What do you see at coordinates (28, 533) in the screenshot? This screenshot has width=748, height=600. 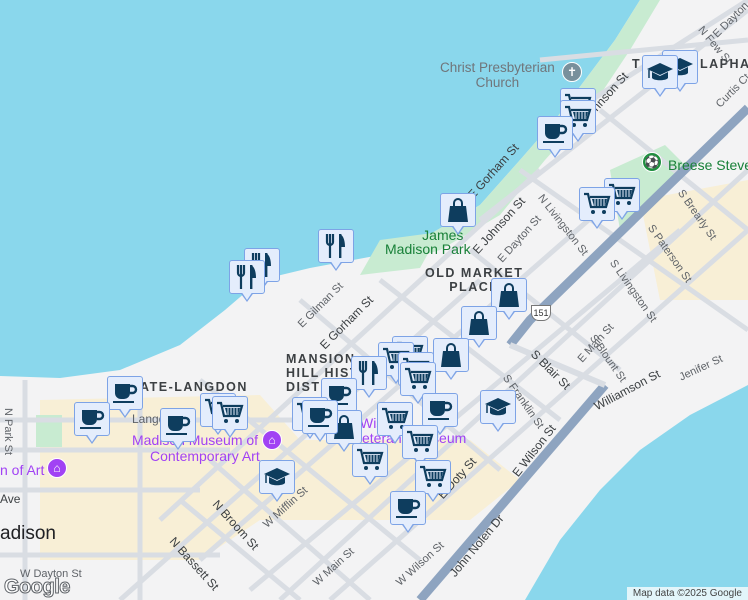 I see `city-madison: adison` at bounding box center [28, 533].